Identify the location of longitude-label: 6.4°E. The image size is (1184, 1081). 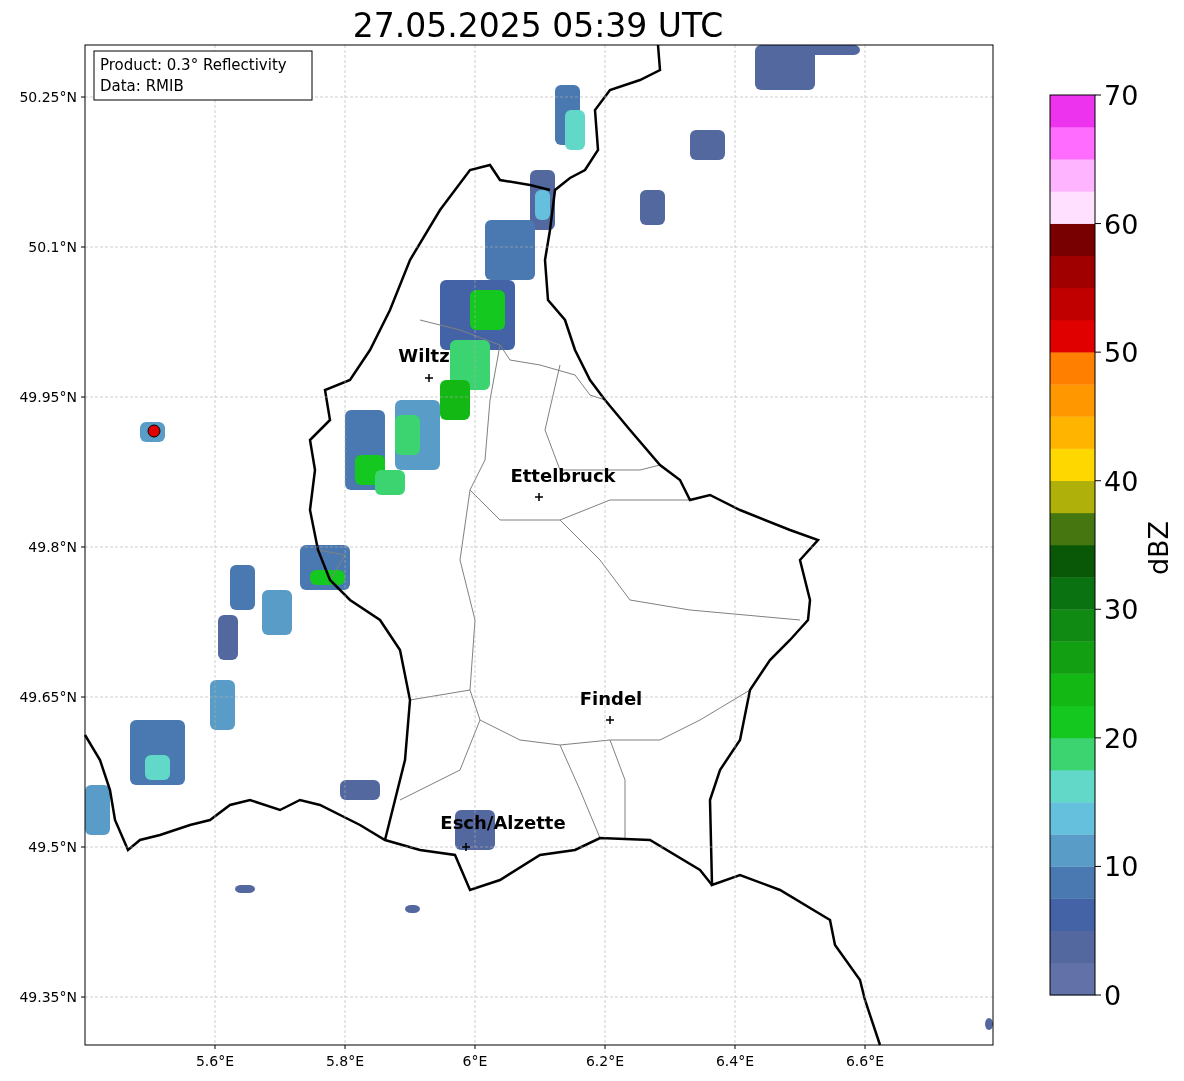
(735, 1061).